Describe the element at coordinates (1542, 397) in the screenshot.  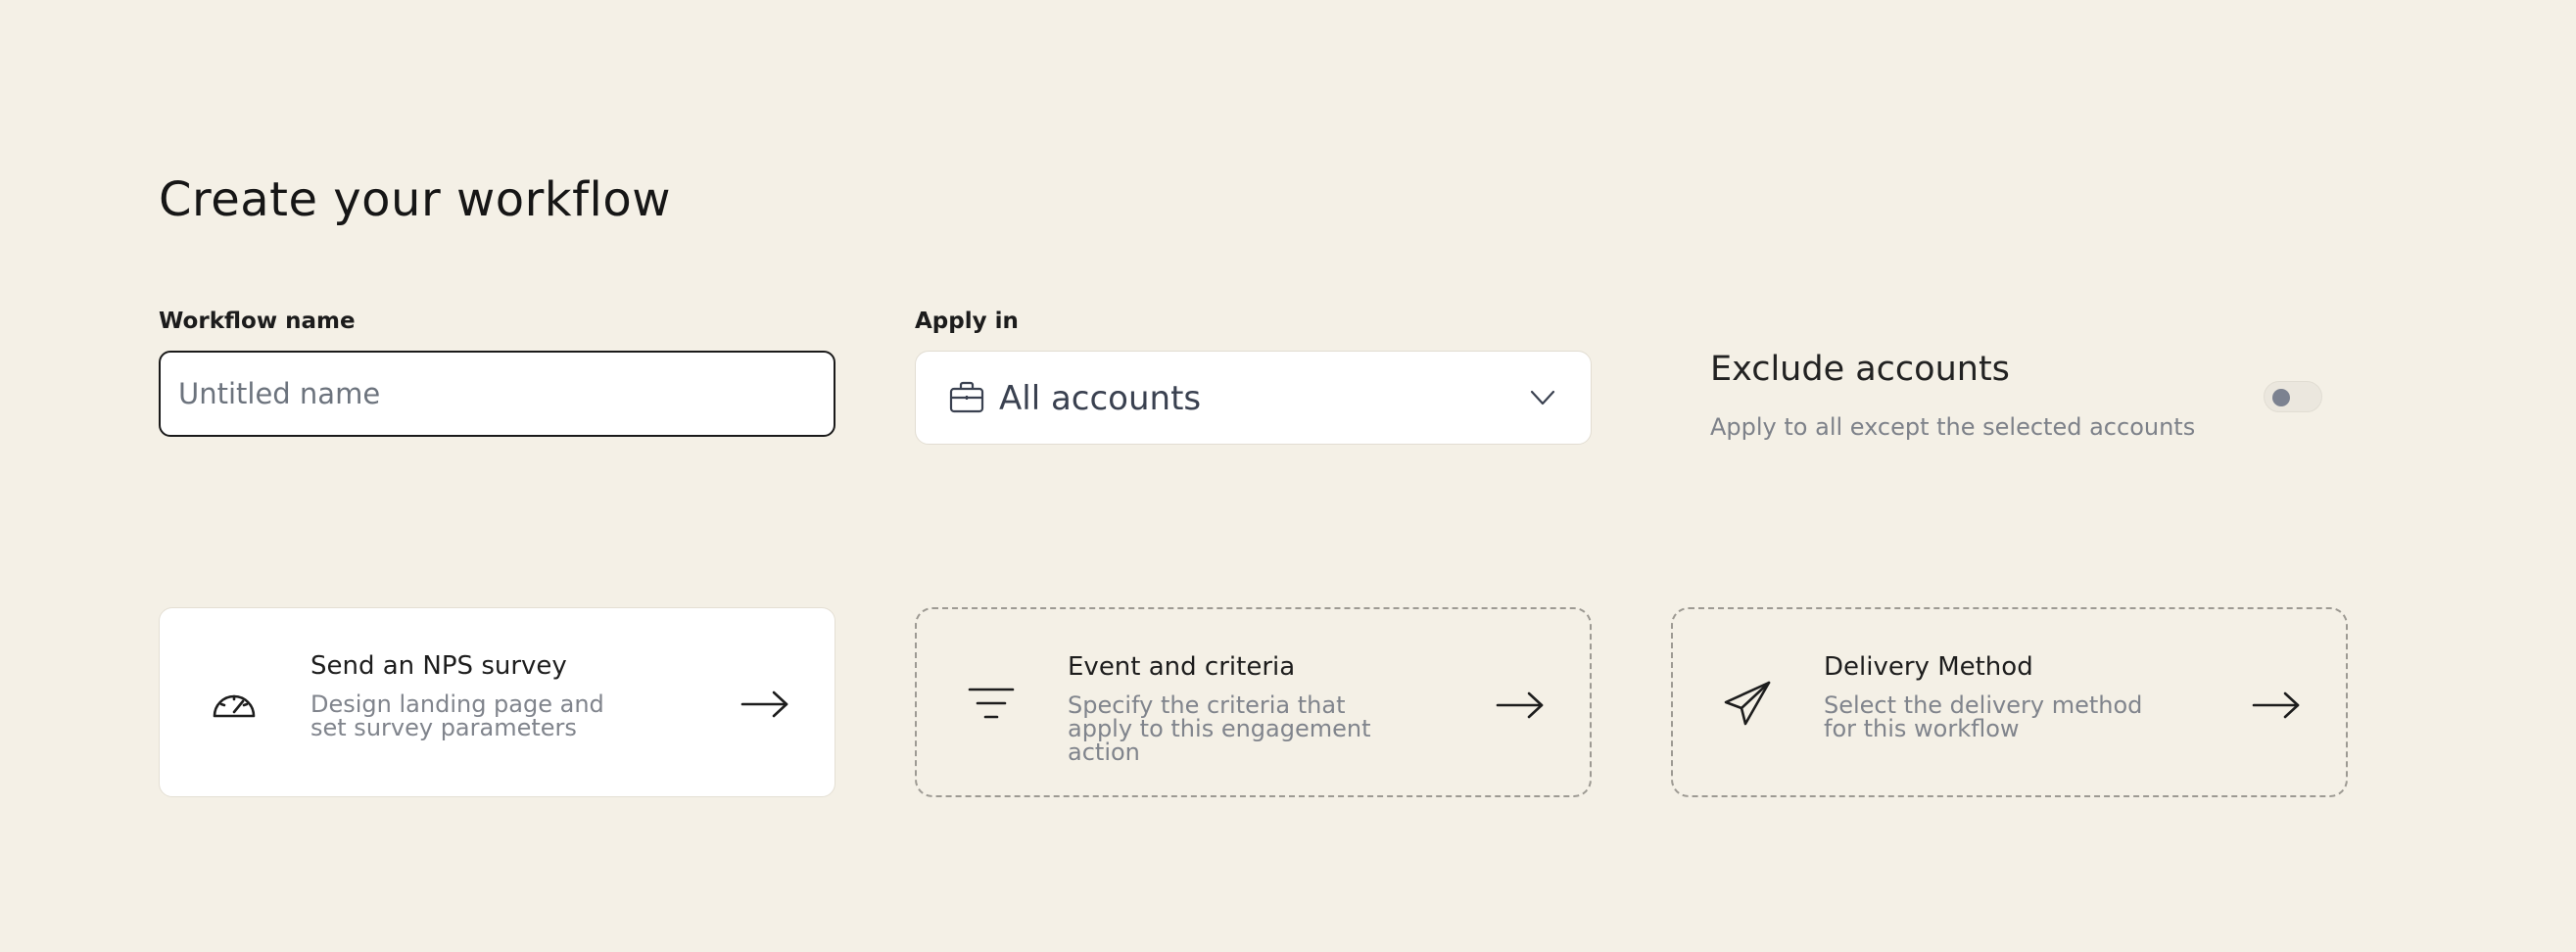
I see `chevron-down-icon` at that location.